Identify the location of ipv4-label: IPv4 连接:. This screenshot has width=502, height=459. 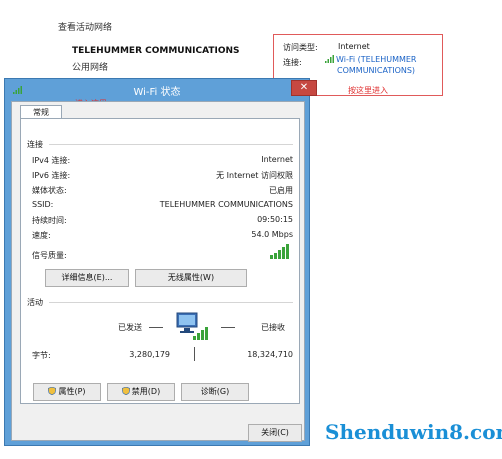
(51, 160).